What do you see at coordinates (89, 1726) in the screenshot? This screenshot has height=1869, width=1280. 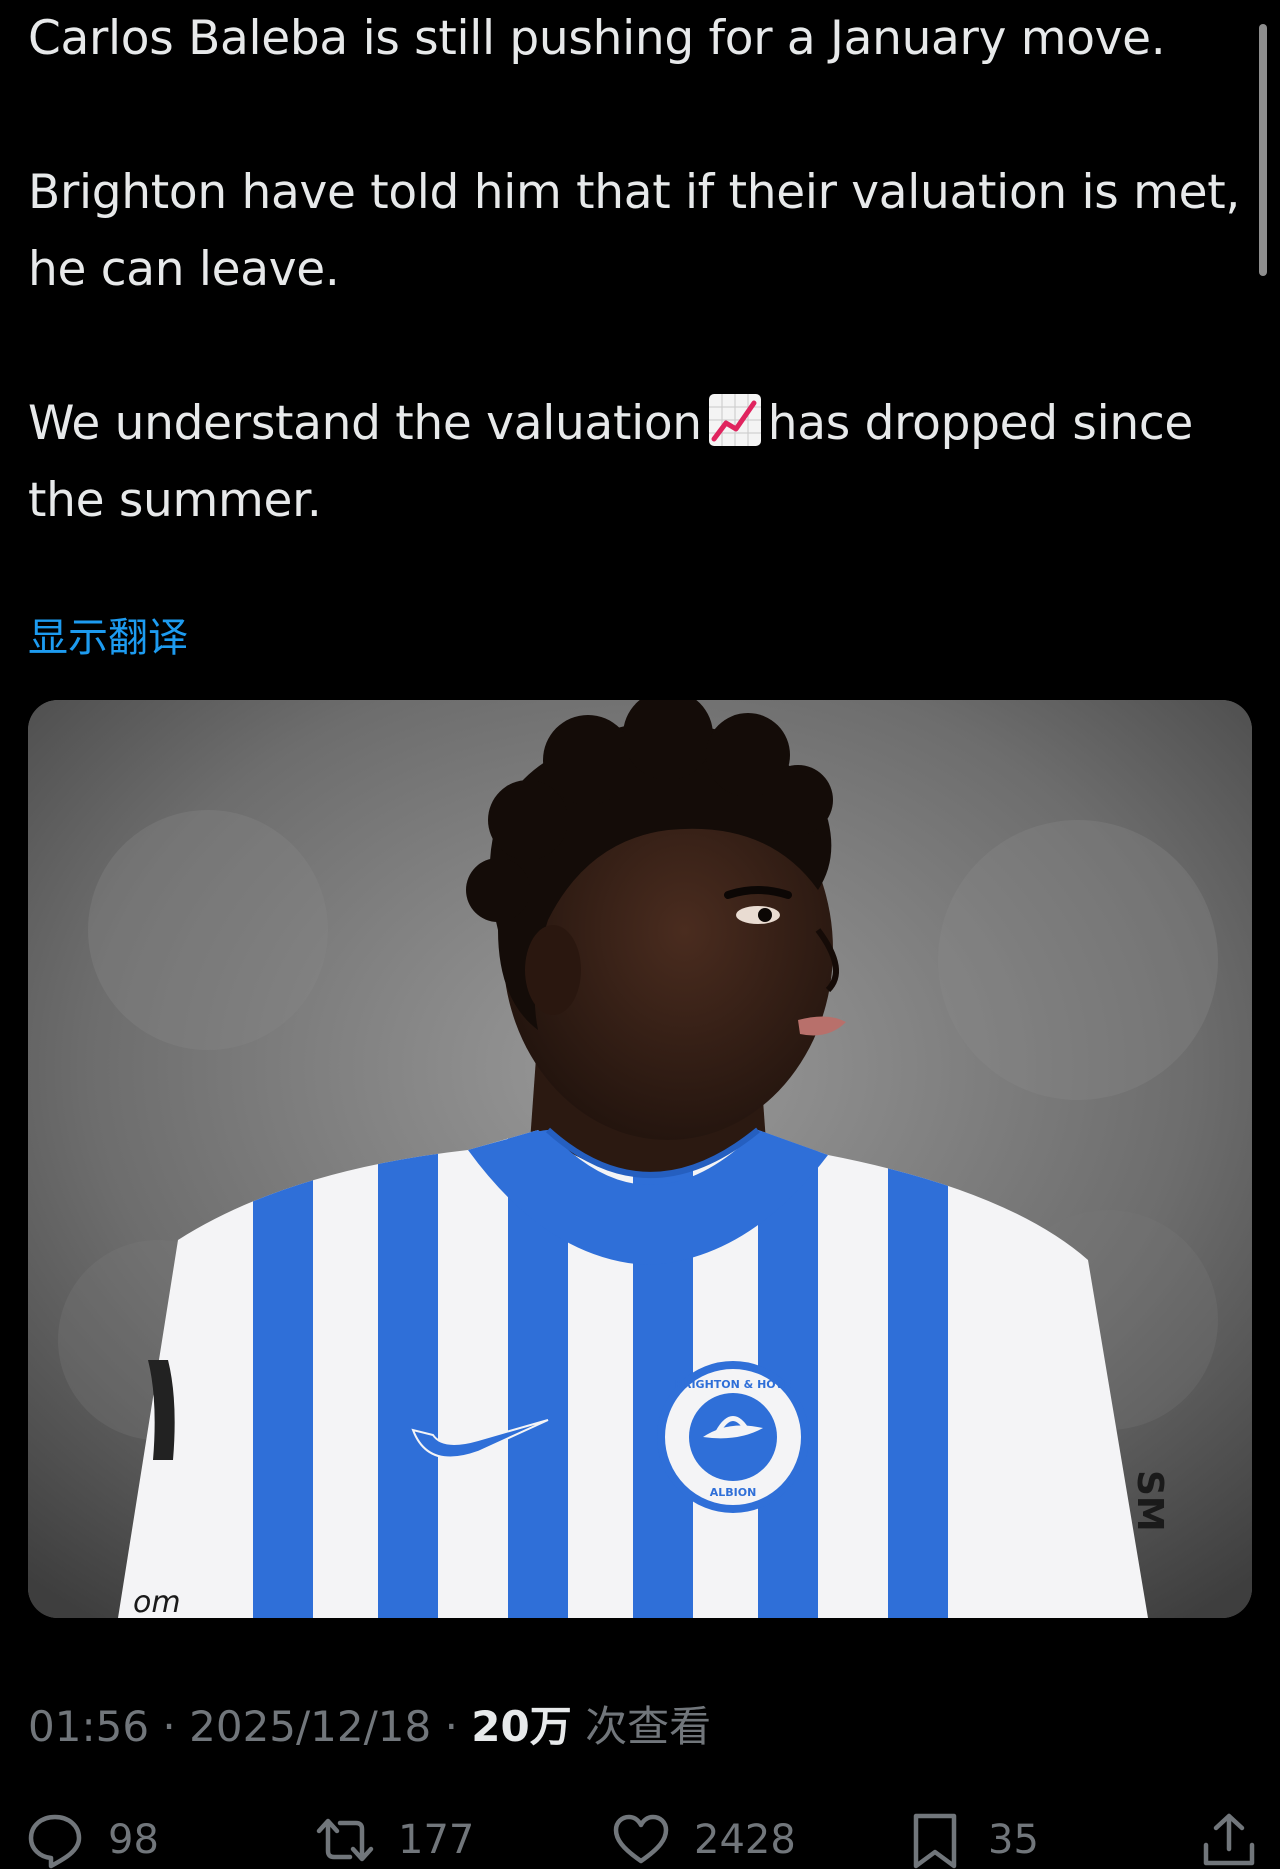 I see `tweet-time: 01:56` at bounding box center [89, 1726].